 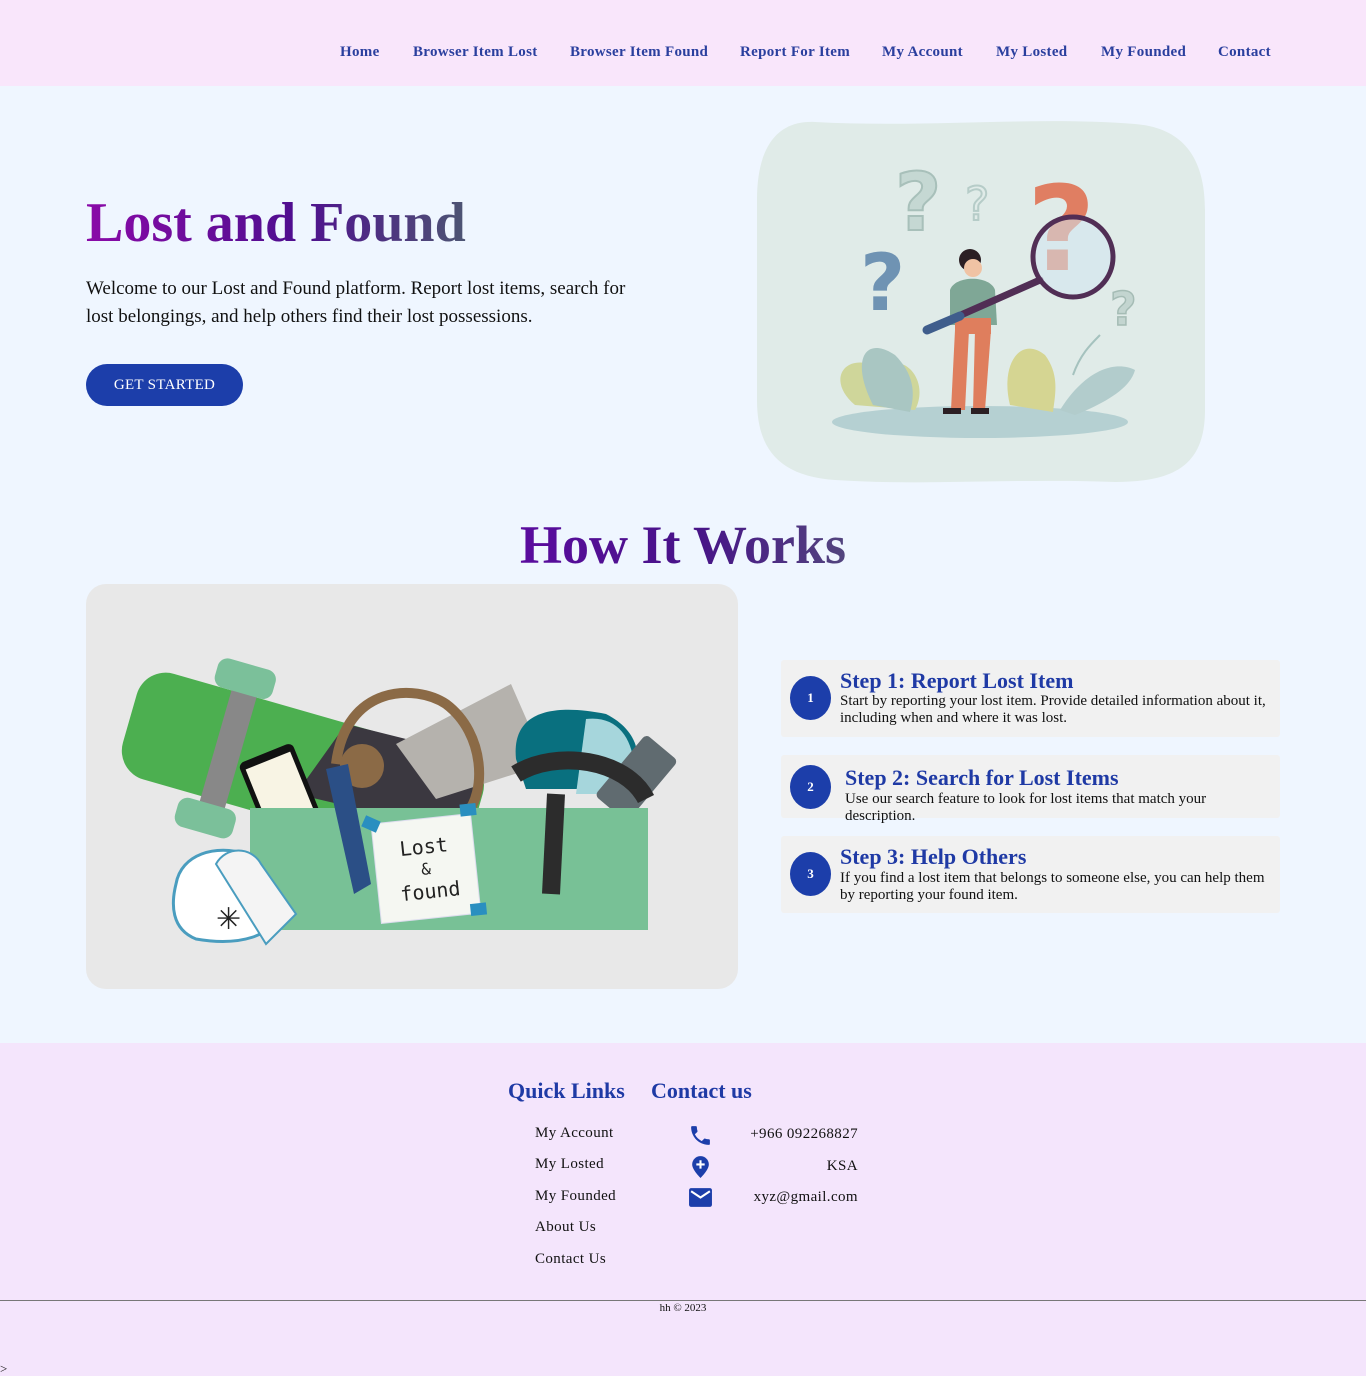 What do you see at coordinates (795, 52) in the screenshot?
I see `nav-report-for-item: Report For Item` at bounding box center [795, 52].